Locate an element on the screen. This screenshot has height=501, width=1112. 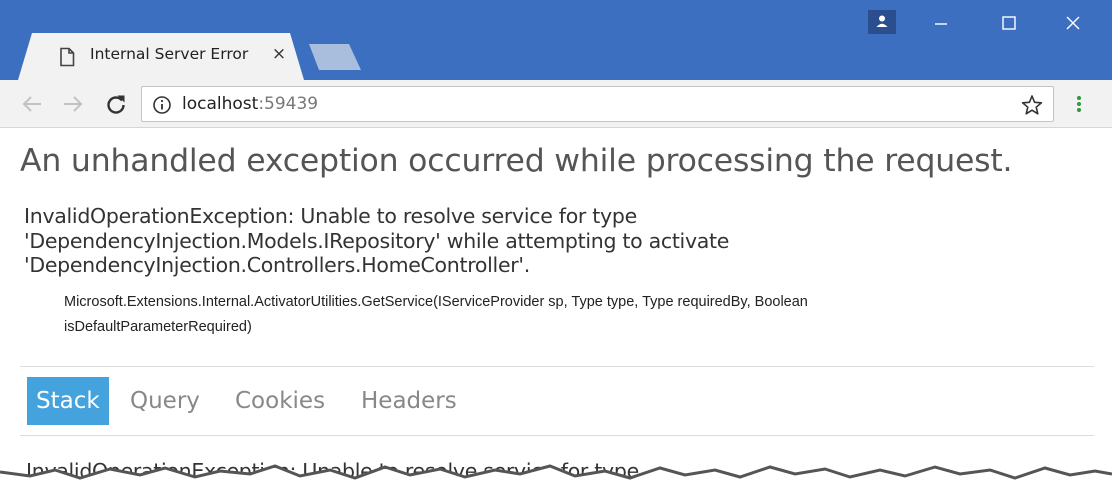
back-arrow-icon is located at coordinates (31, 104).